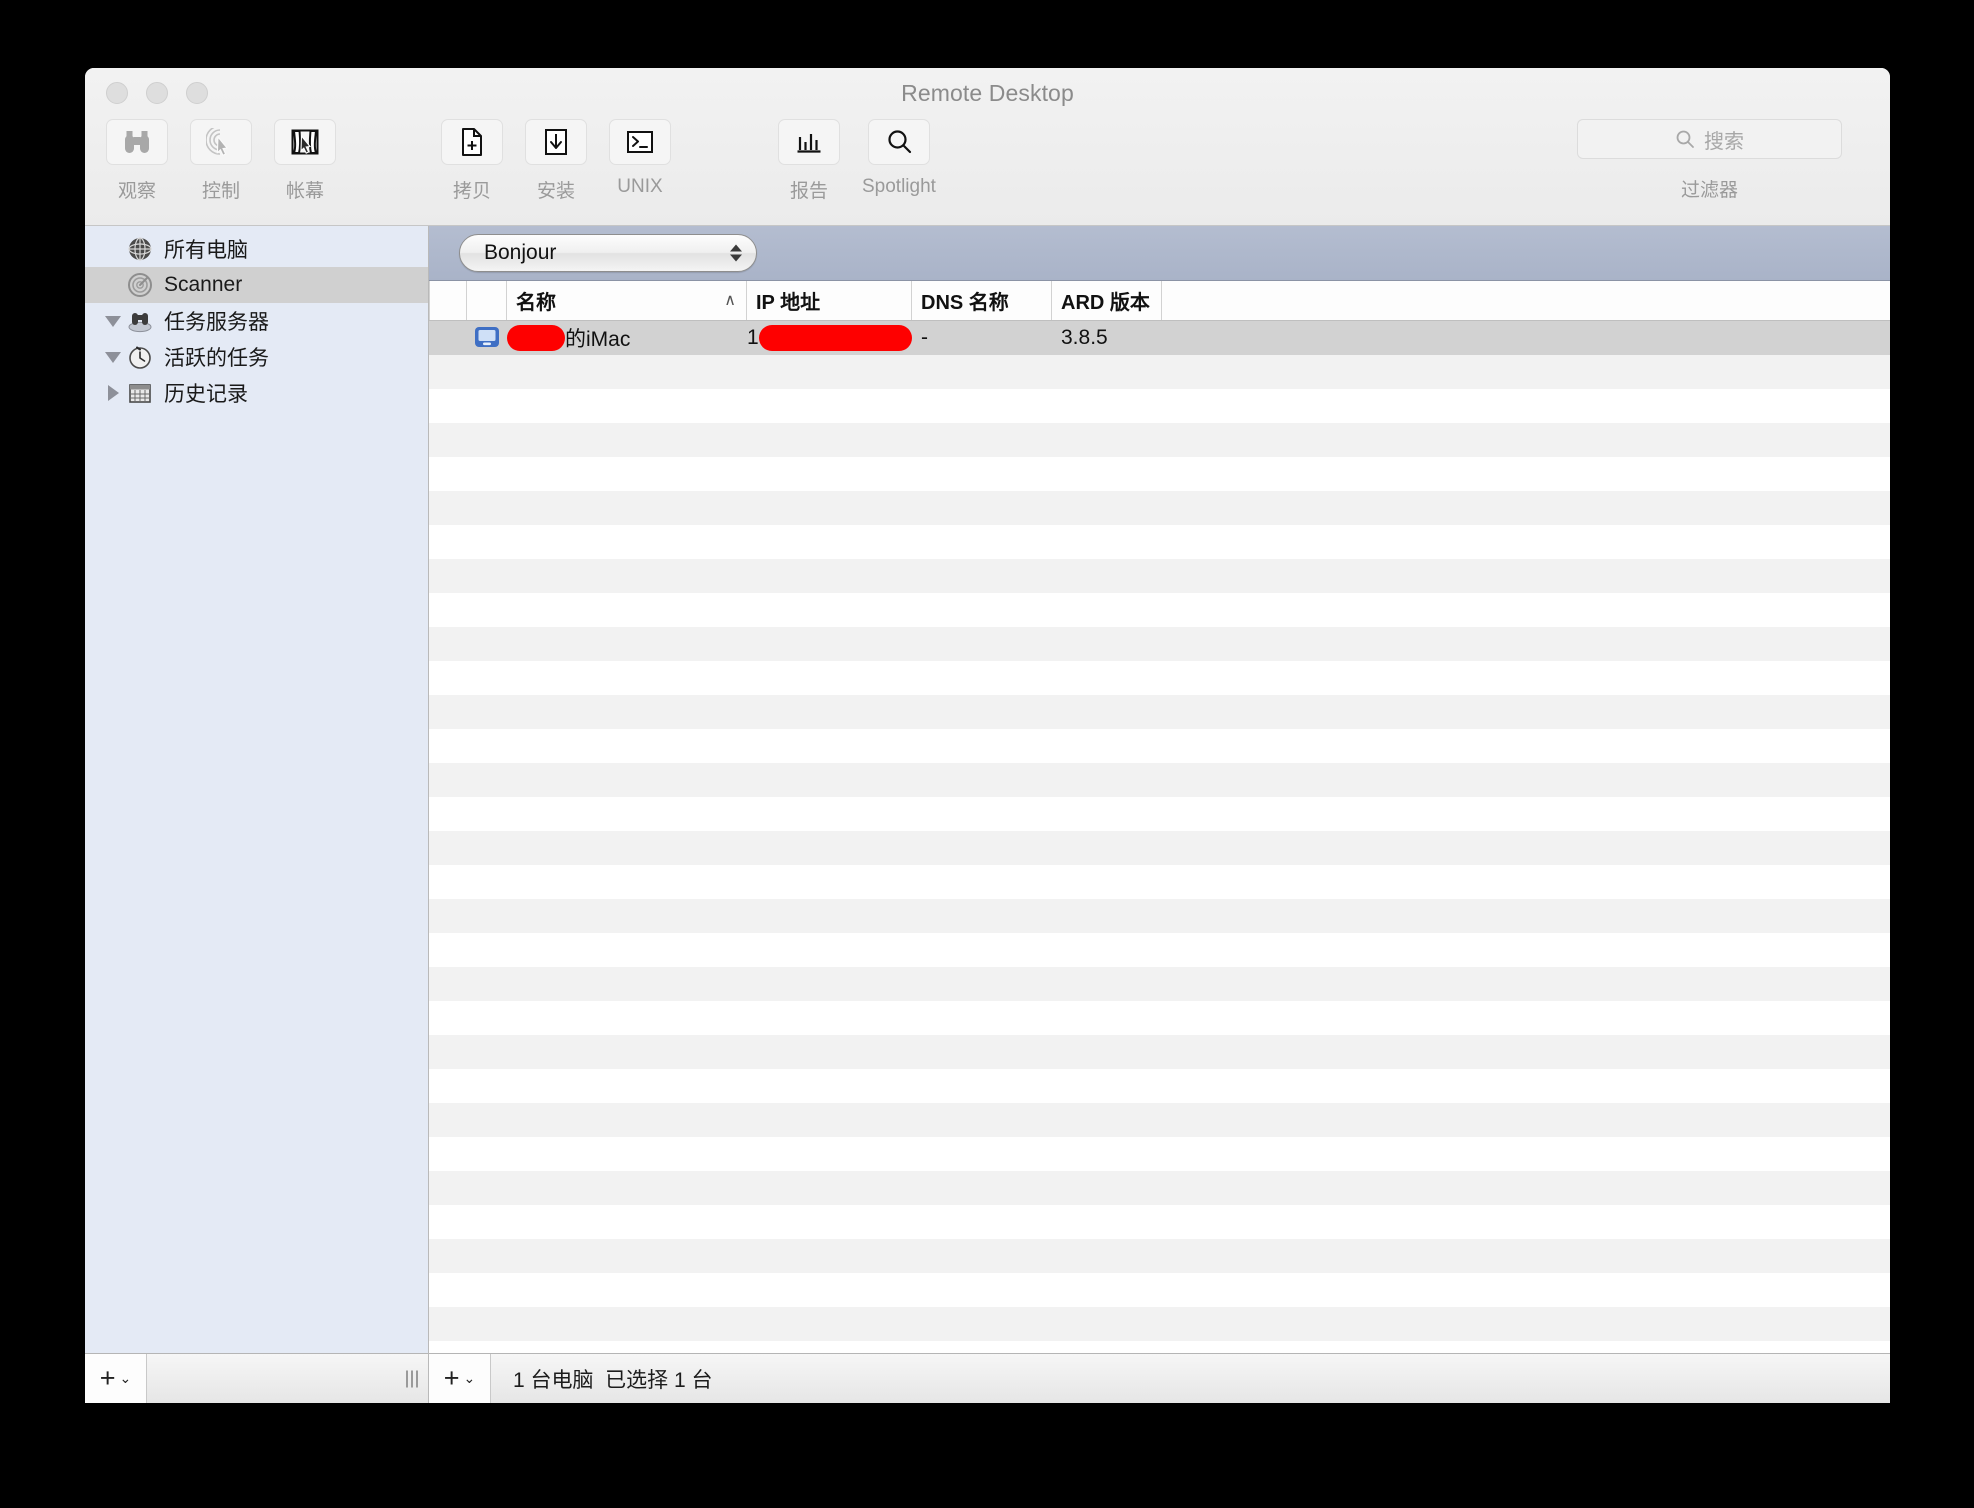 This screenshot has height=1508, width=1974. Describe the element at coordinates (256, 249) in the screenshot. I see `sidebar-item-all-computers: 所有电脑` at that location.